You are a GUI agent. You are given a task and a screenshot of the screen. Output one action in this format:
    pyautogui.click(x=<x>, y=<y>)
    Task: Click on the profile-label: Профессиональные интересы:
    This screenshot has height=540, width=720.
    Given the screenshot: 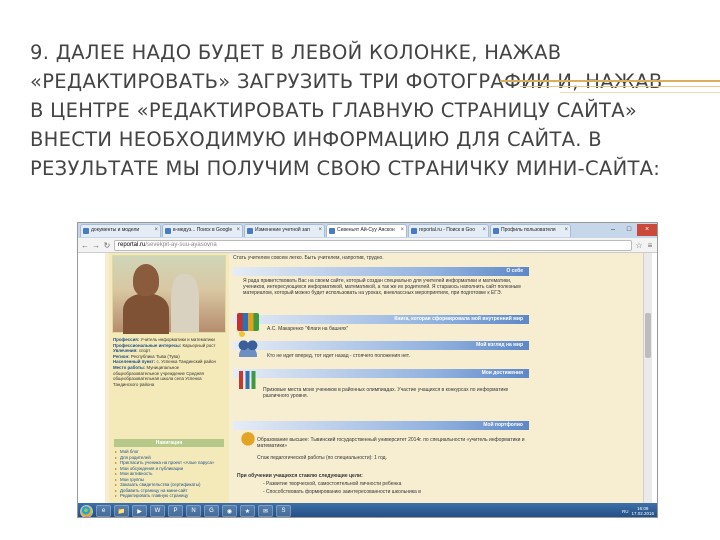 What is the action you would take?
    pyautogui.click(x=147, y=345)
    